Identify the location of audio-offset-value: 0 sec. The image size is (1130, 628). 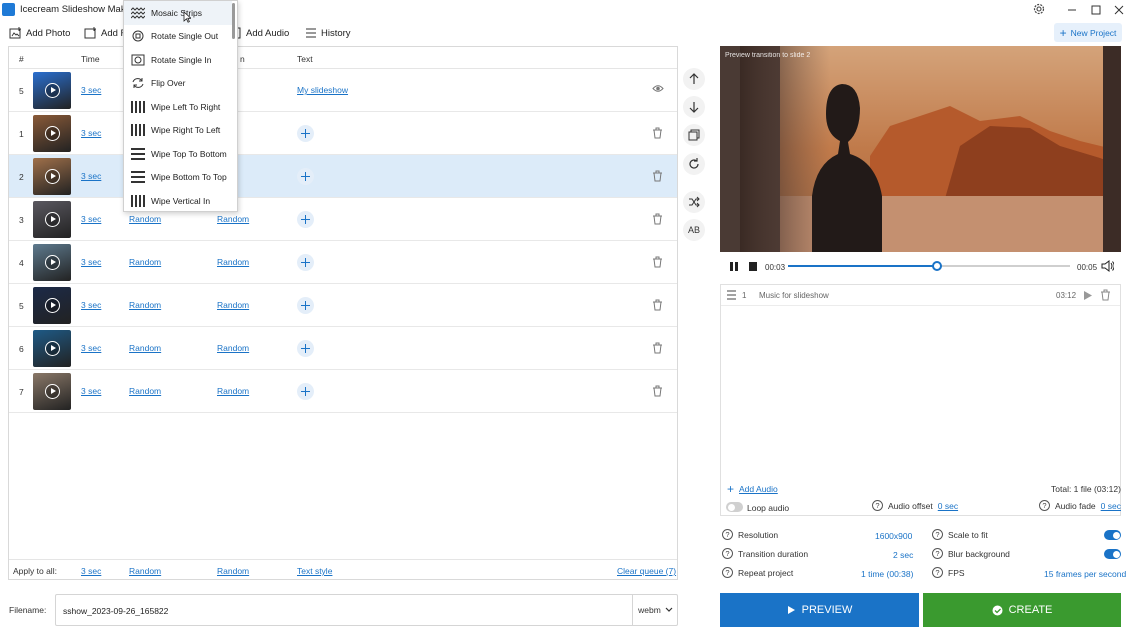
(948, 506).